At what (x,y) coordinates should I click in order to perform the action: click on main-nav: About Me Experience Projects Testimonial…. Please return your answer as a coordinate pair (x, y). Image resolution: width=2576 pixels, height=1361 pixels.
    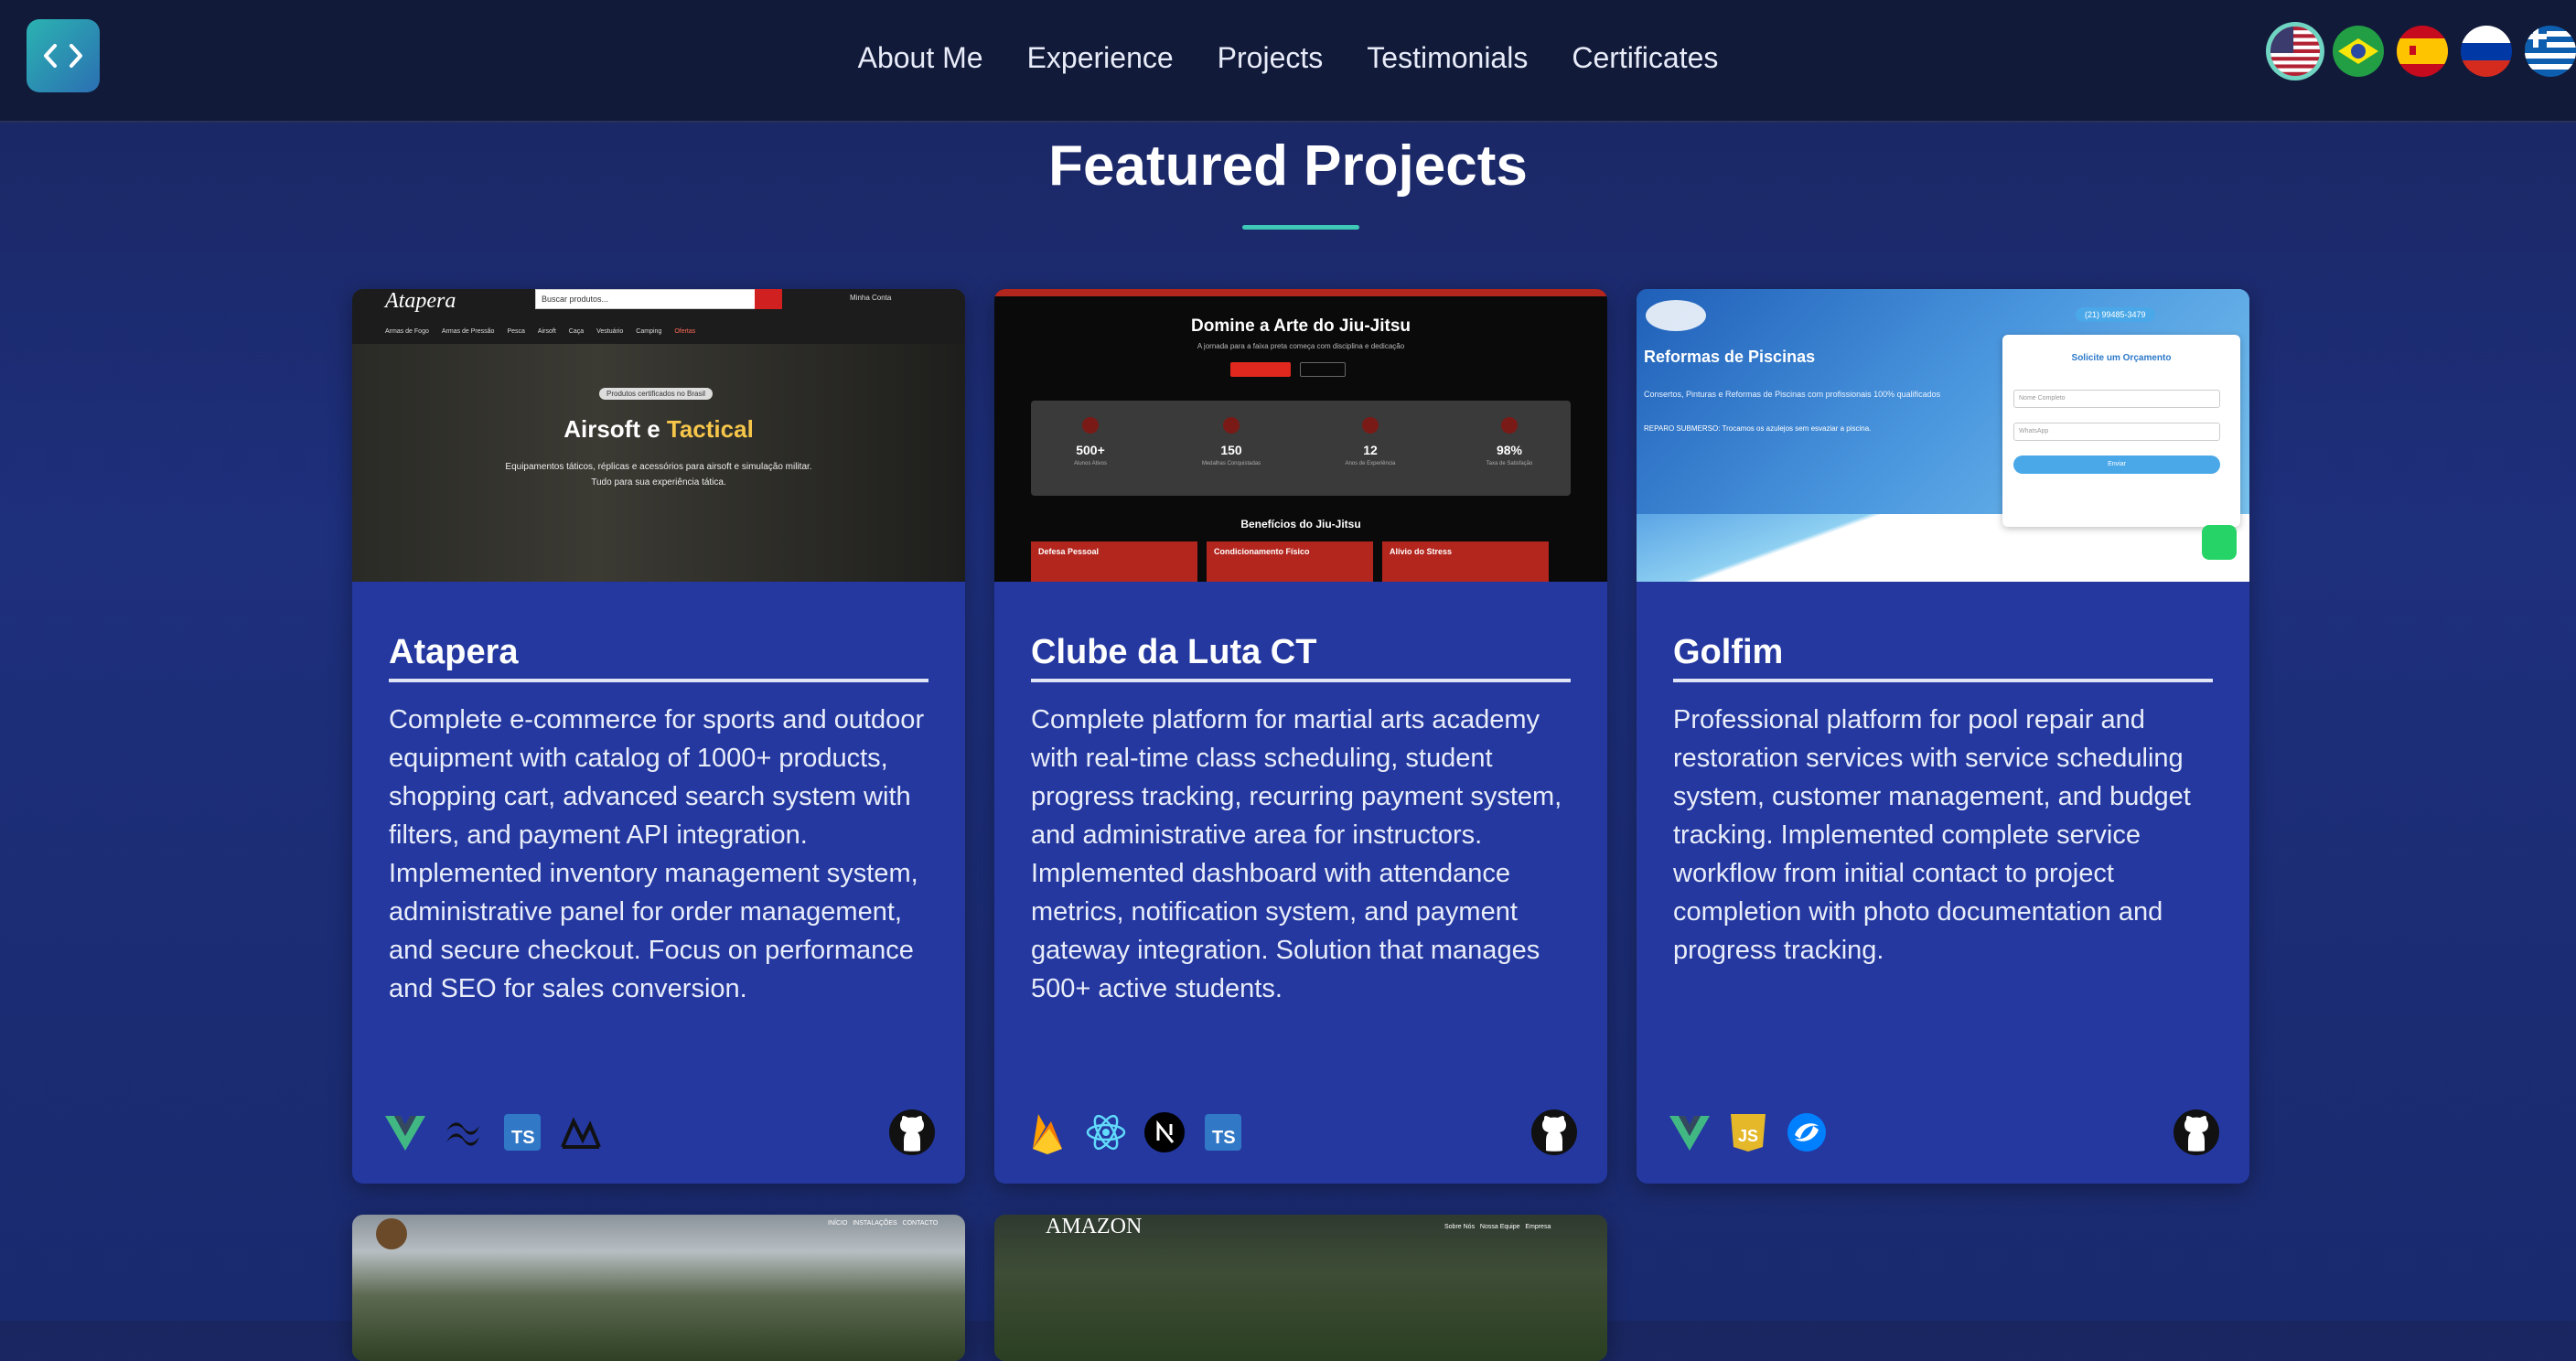
    Looking at the image, I should click on (1288, 57).